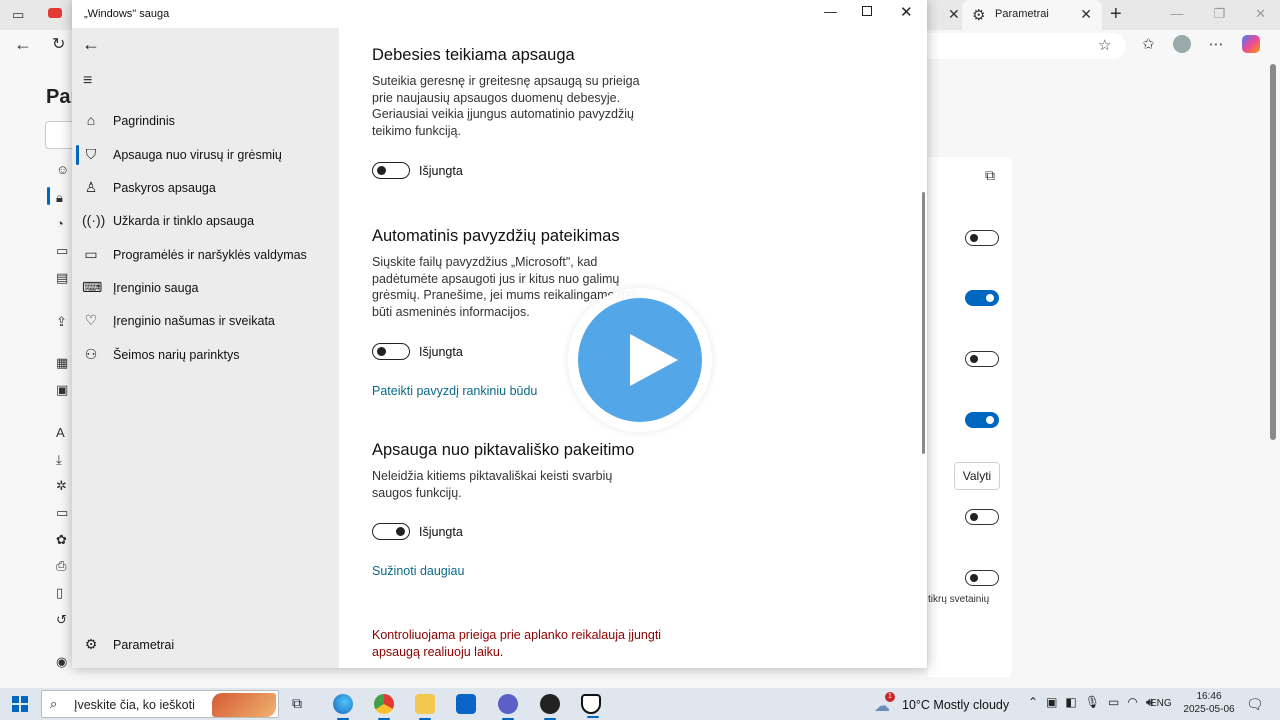 This screenshot has height=720, width=1280. I want to click on lock-icon: 🔒︎, so click(59, 198).